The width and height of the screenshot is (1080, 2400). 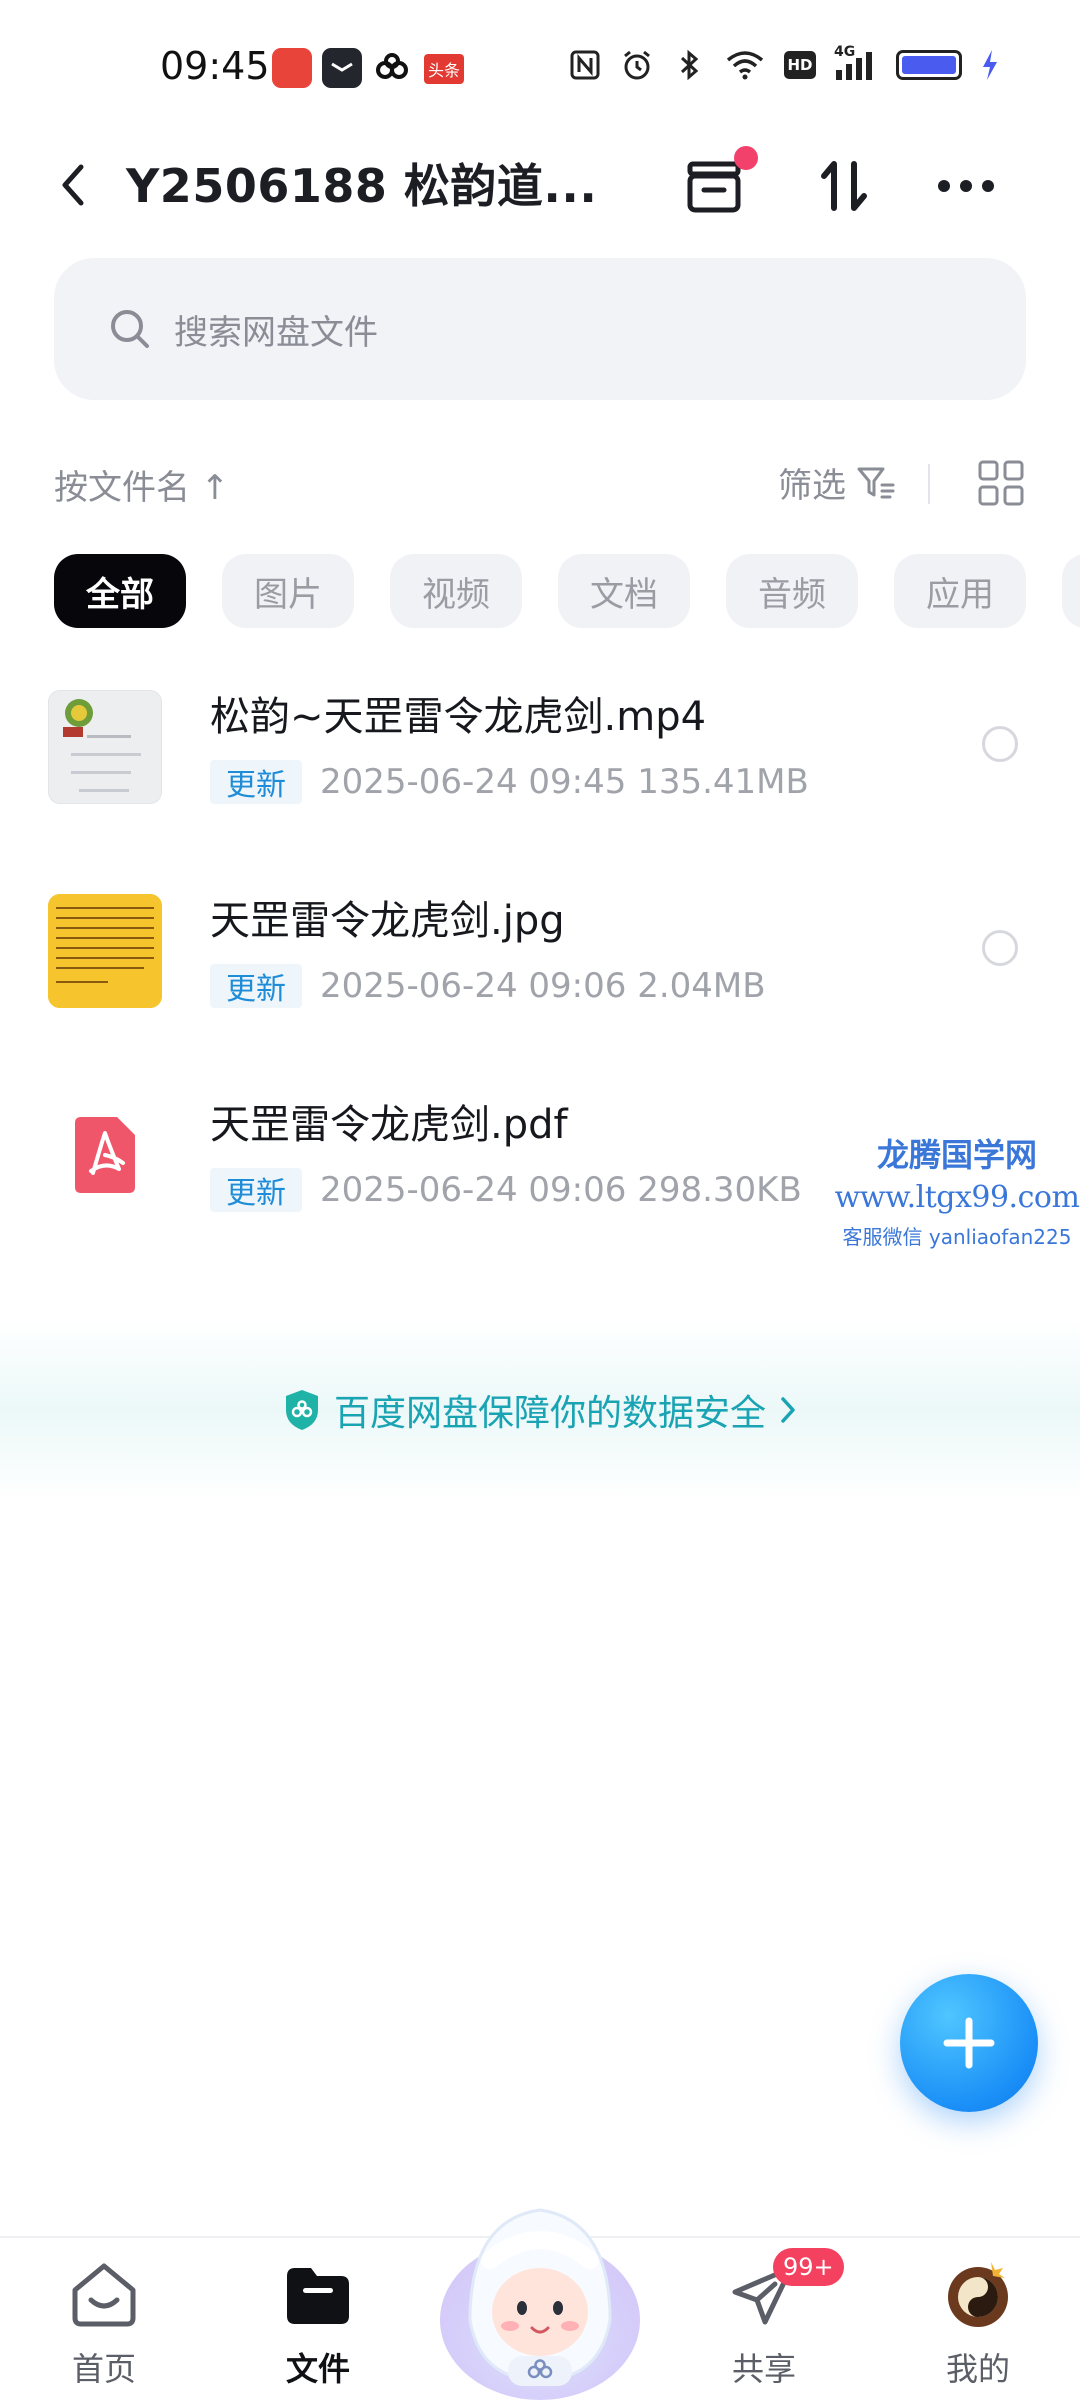 I want to click on security-banner: 百度网盘保障你的数据安全, so click(x=540, y=1410).